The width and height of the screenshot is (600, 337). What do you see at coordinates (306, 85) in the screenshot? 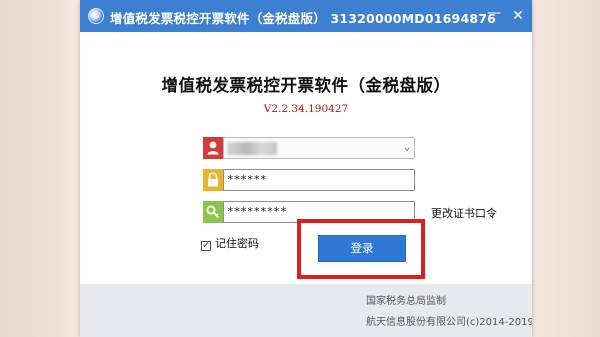
I see `app-heading: 增值税发票税控开票软件（金税盘版）` at bounding box center [306, 85].